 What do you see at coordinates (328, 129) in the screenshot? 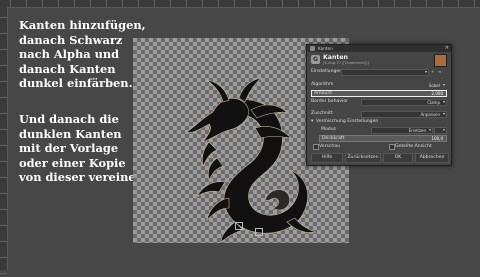
I see `mode-label: Modus` at bounding box center [328, 129].